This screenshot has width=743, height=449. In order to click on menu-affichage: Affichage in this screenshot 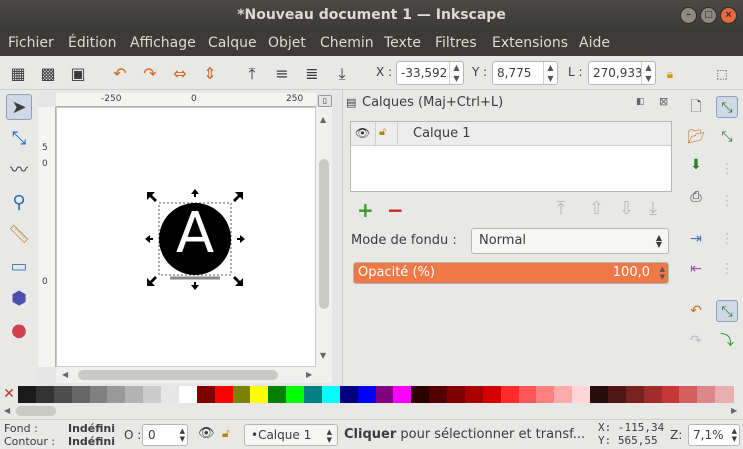, I will do `click(163, 43)`.